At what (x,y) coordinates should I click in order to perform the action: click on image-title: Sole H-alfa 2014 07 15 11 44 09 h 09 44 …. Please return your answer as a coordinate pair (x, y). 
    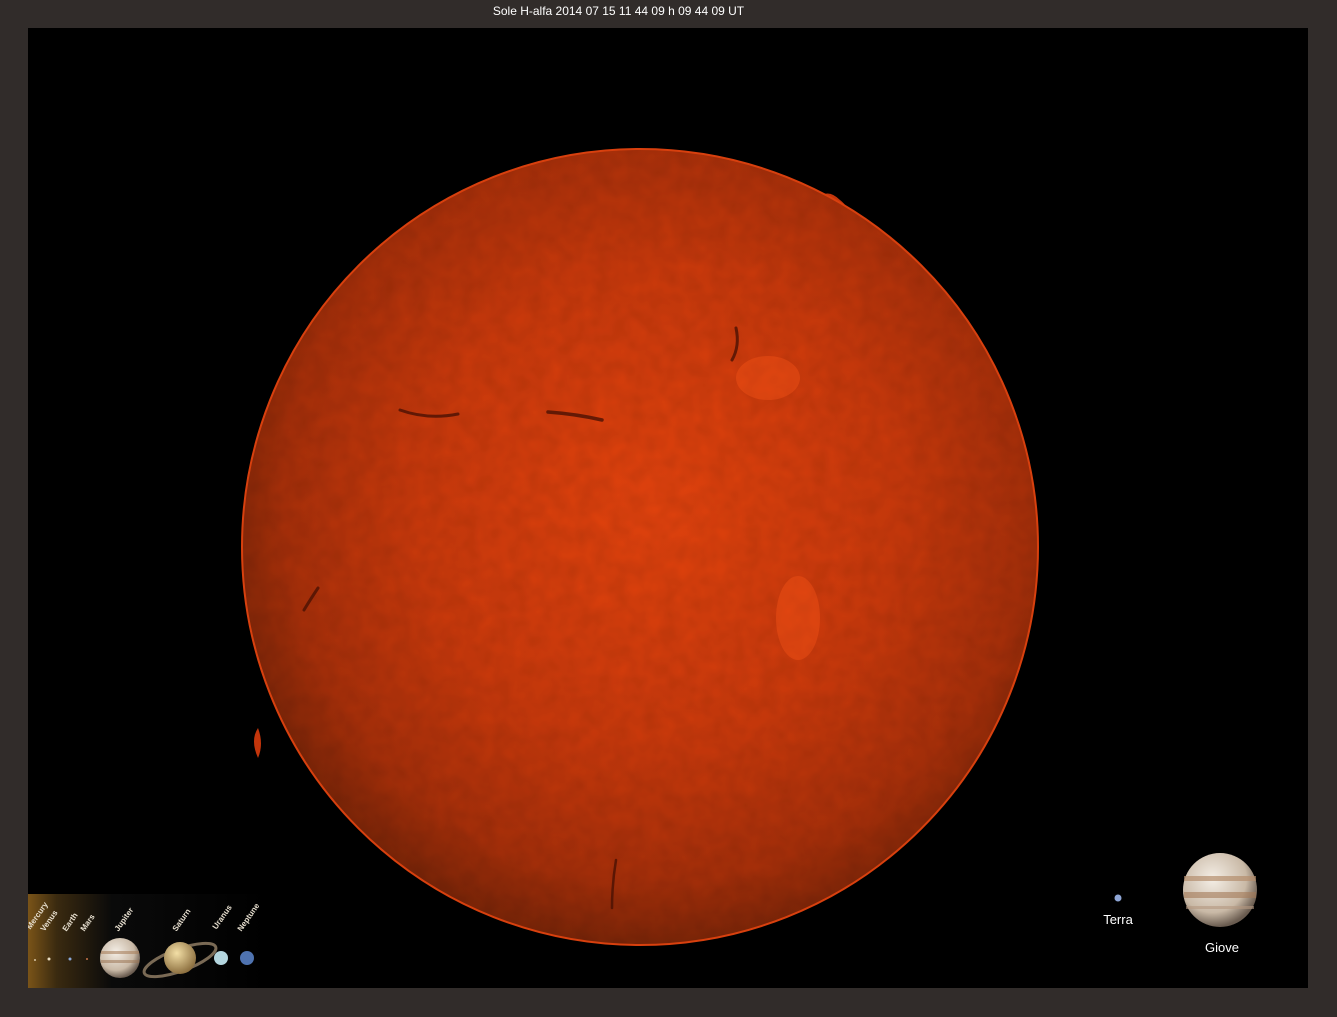
    Looking at the image, I should click on (618, 11).